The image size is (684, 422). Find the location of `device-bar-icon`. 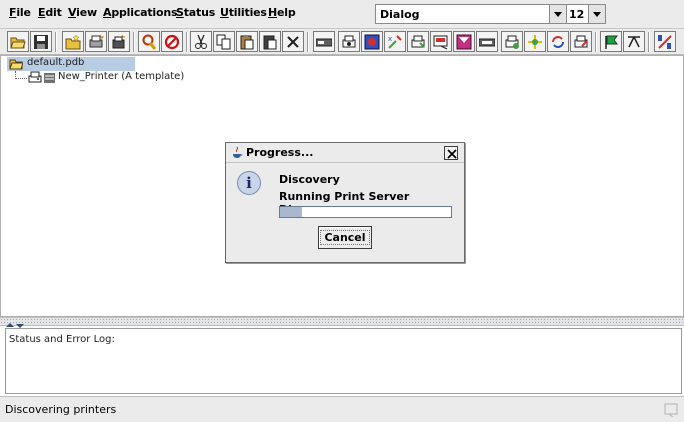

device-bar-icon is located at coordinates (487, 41).